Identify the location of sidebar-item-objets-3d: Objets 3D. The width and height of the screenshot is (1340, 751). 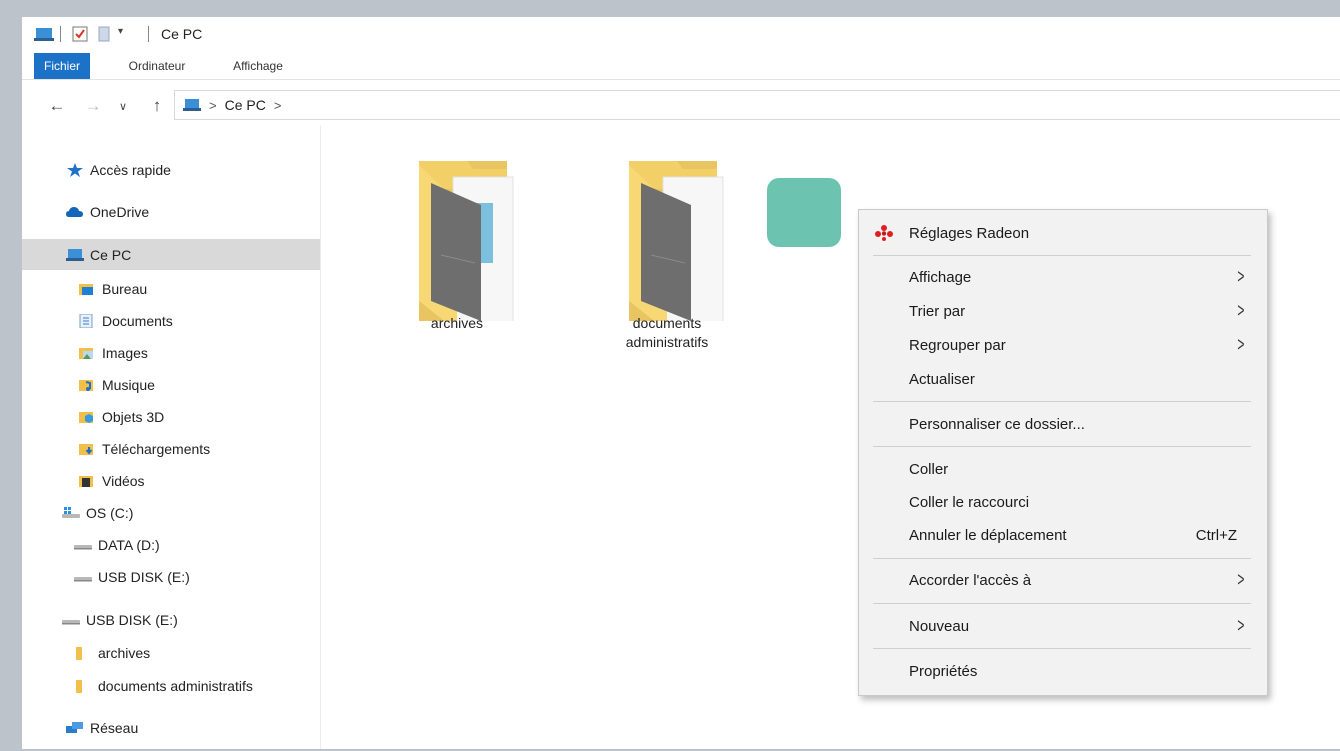
(171, 416).